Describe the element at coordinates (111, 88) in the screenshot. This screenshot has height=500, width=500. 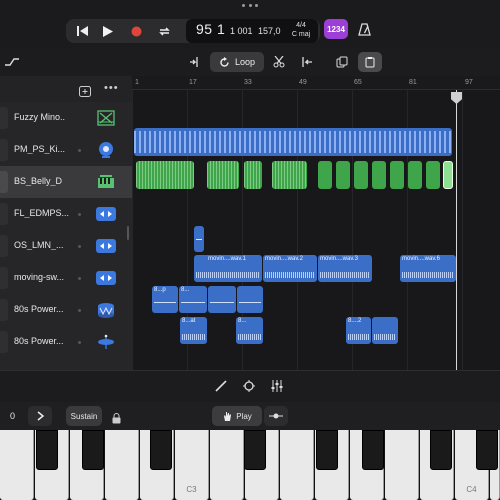
I see `more-options-icon: •••` at that location.